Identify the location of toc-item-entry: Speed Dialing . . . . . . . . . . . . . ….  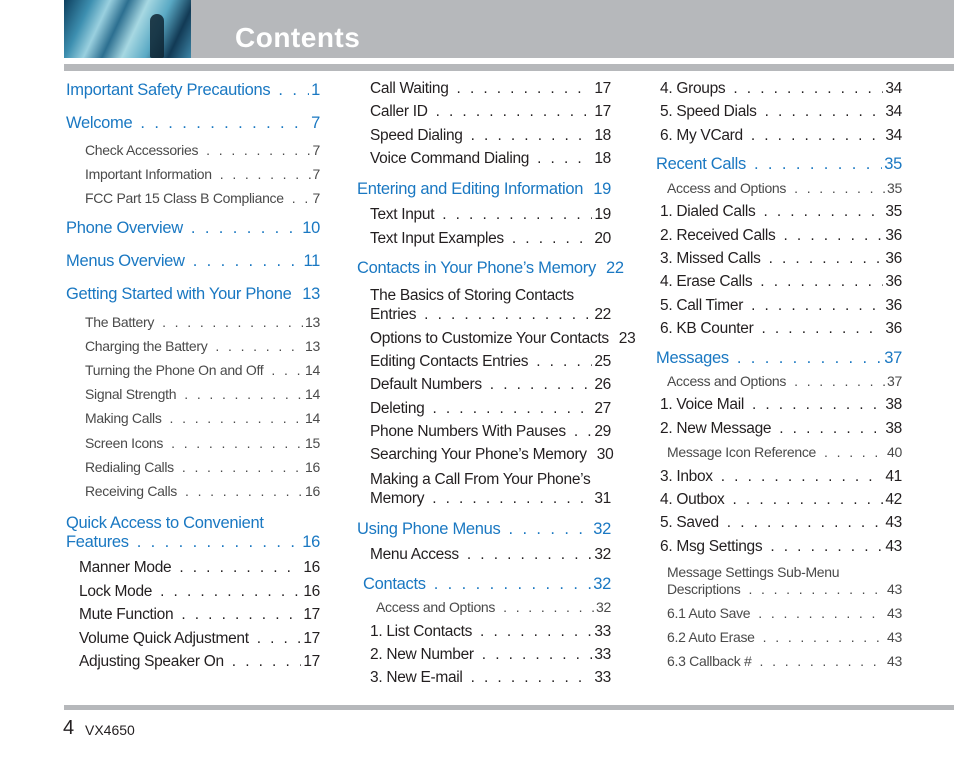
(490, 136).